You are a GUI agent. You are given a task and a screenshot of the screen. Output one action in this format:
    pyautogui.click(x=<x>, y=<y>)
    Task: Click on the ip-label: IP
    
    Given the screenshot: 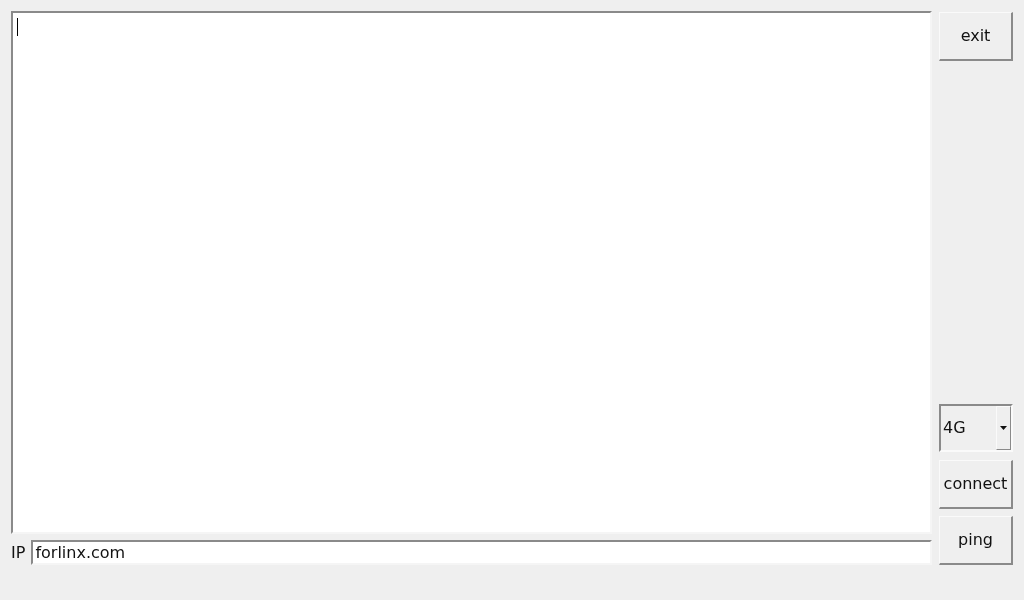 What is the action you would take?
    pyautogui.click(x=18, y=552)
    